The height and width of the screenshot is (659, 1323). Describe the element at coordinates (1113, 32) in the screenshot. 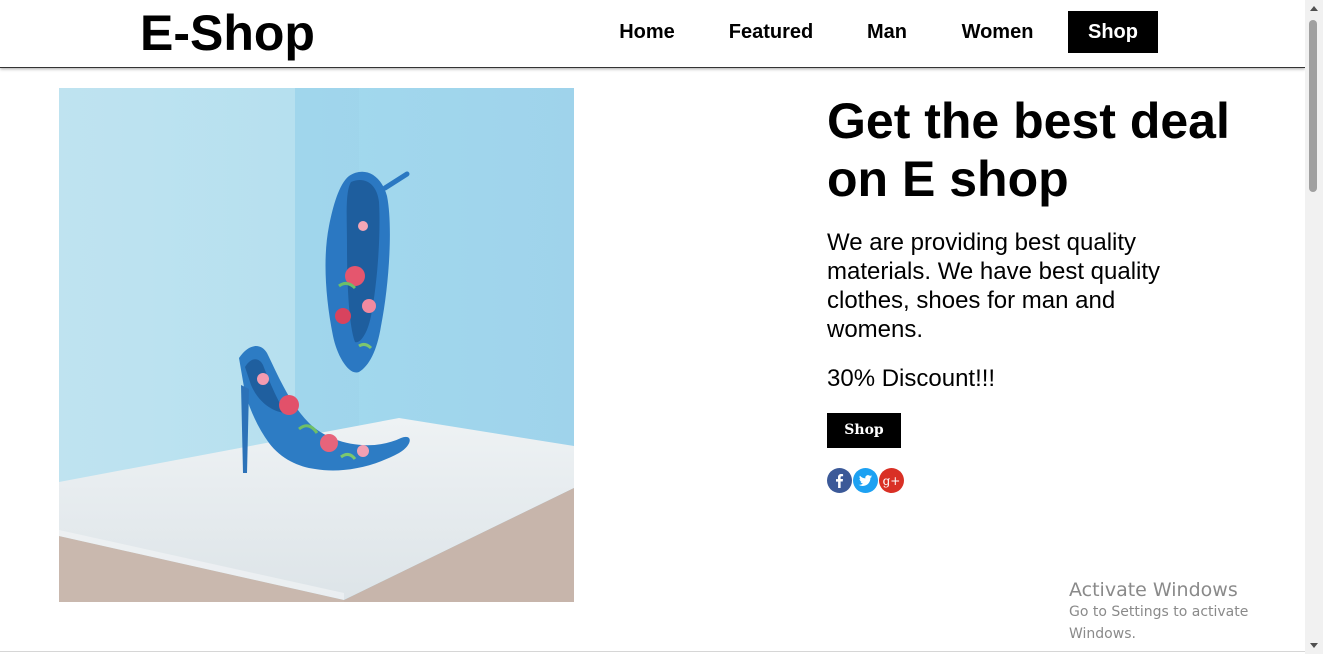

I see `nav-shop: Shop` at that location.